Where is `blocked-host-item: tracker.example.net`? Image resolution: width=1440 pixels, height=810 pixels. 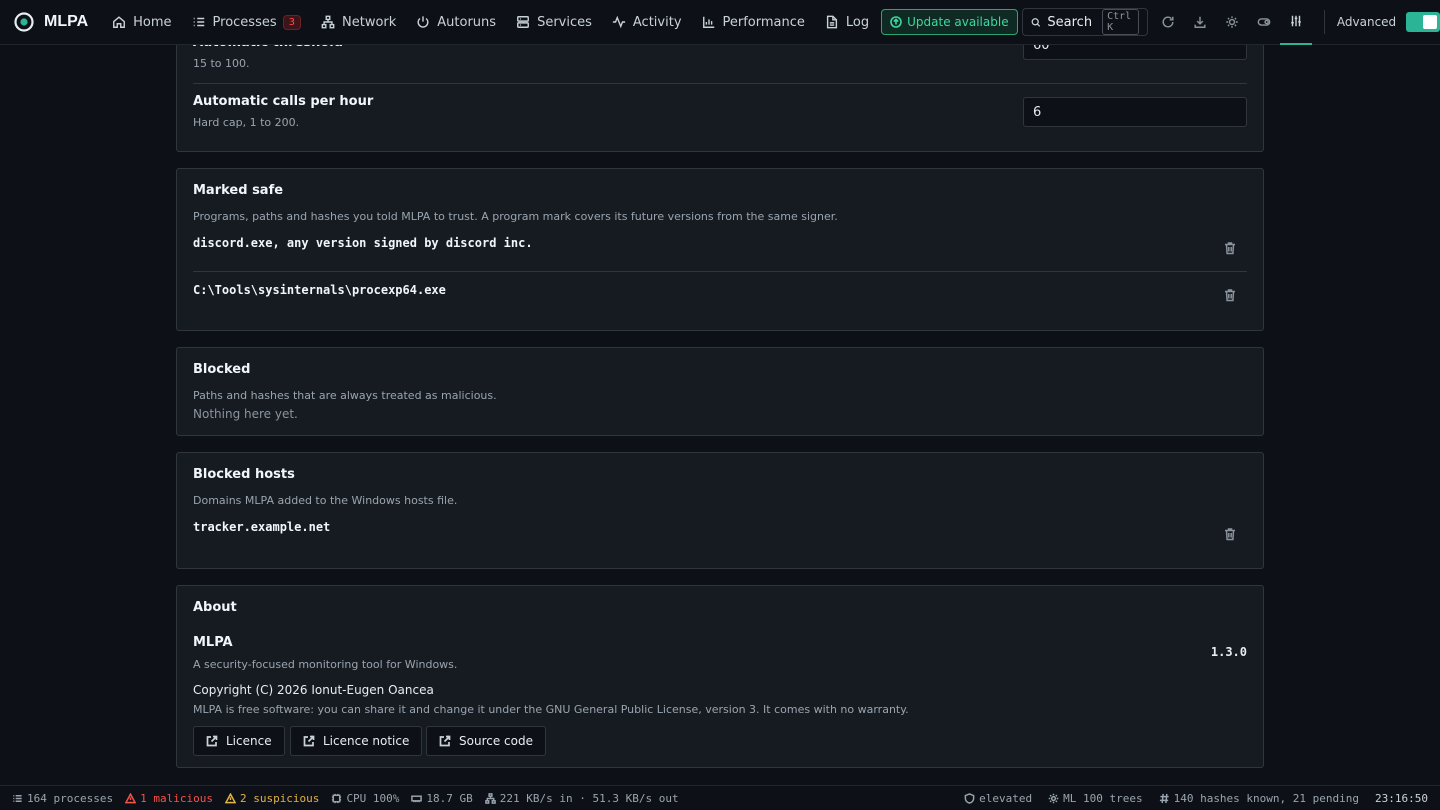 blocked-host-item: tracker.example.net is located at coordinates (262, 527).